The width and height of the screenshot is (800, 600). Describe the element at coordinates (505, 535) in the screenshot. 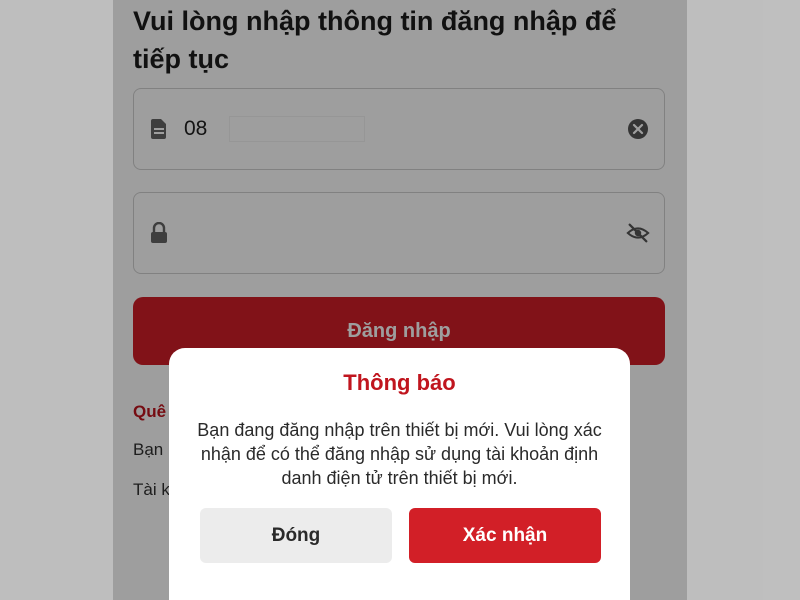

I see `confirm-button: Xác nhận` at that location.